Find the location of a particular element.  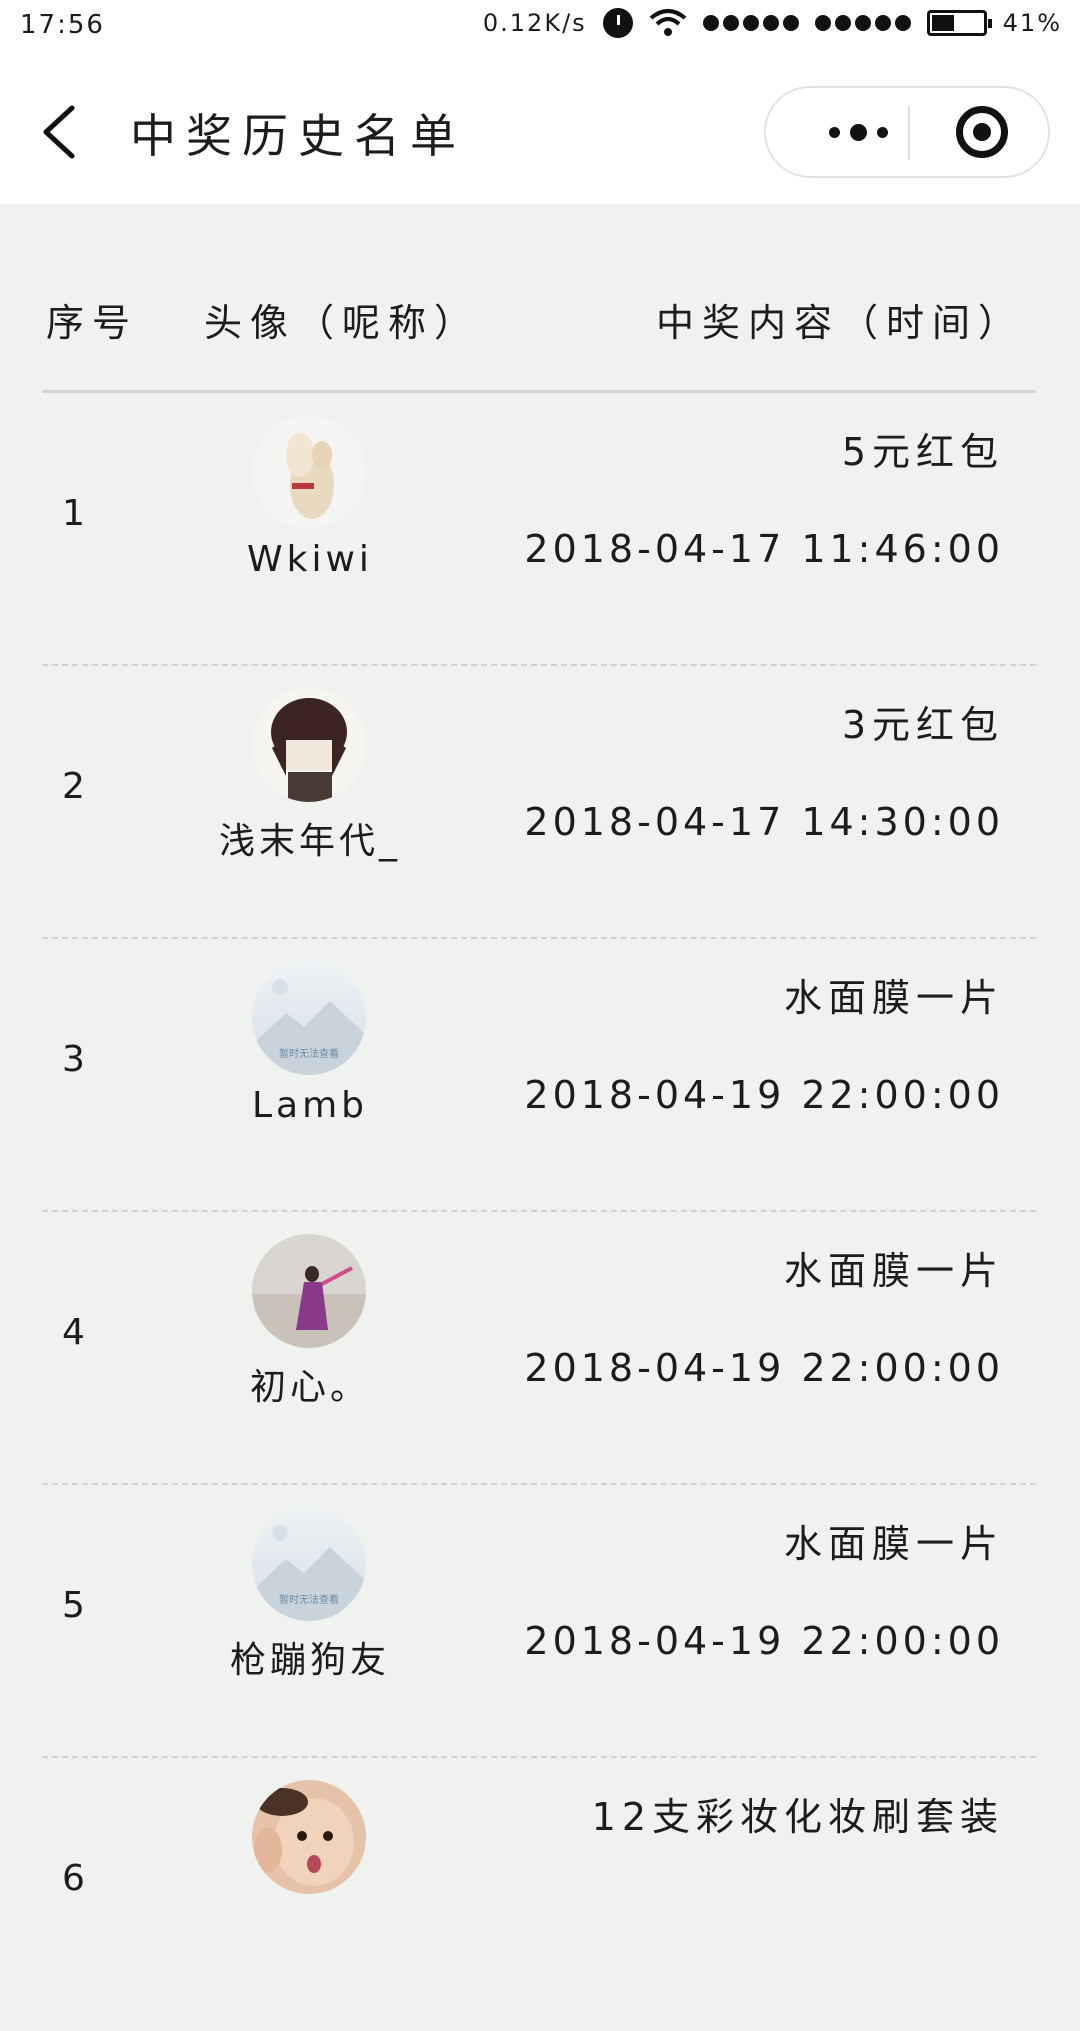

prize-text: 3元红包 is located at coordinates (922, 725).